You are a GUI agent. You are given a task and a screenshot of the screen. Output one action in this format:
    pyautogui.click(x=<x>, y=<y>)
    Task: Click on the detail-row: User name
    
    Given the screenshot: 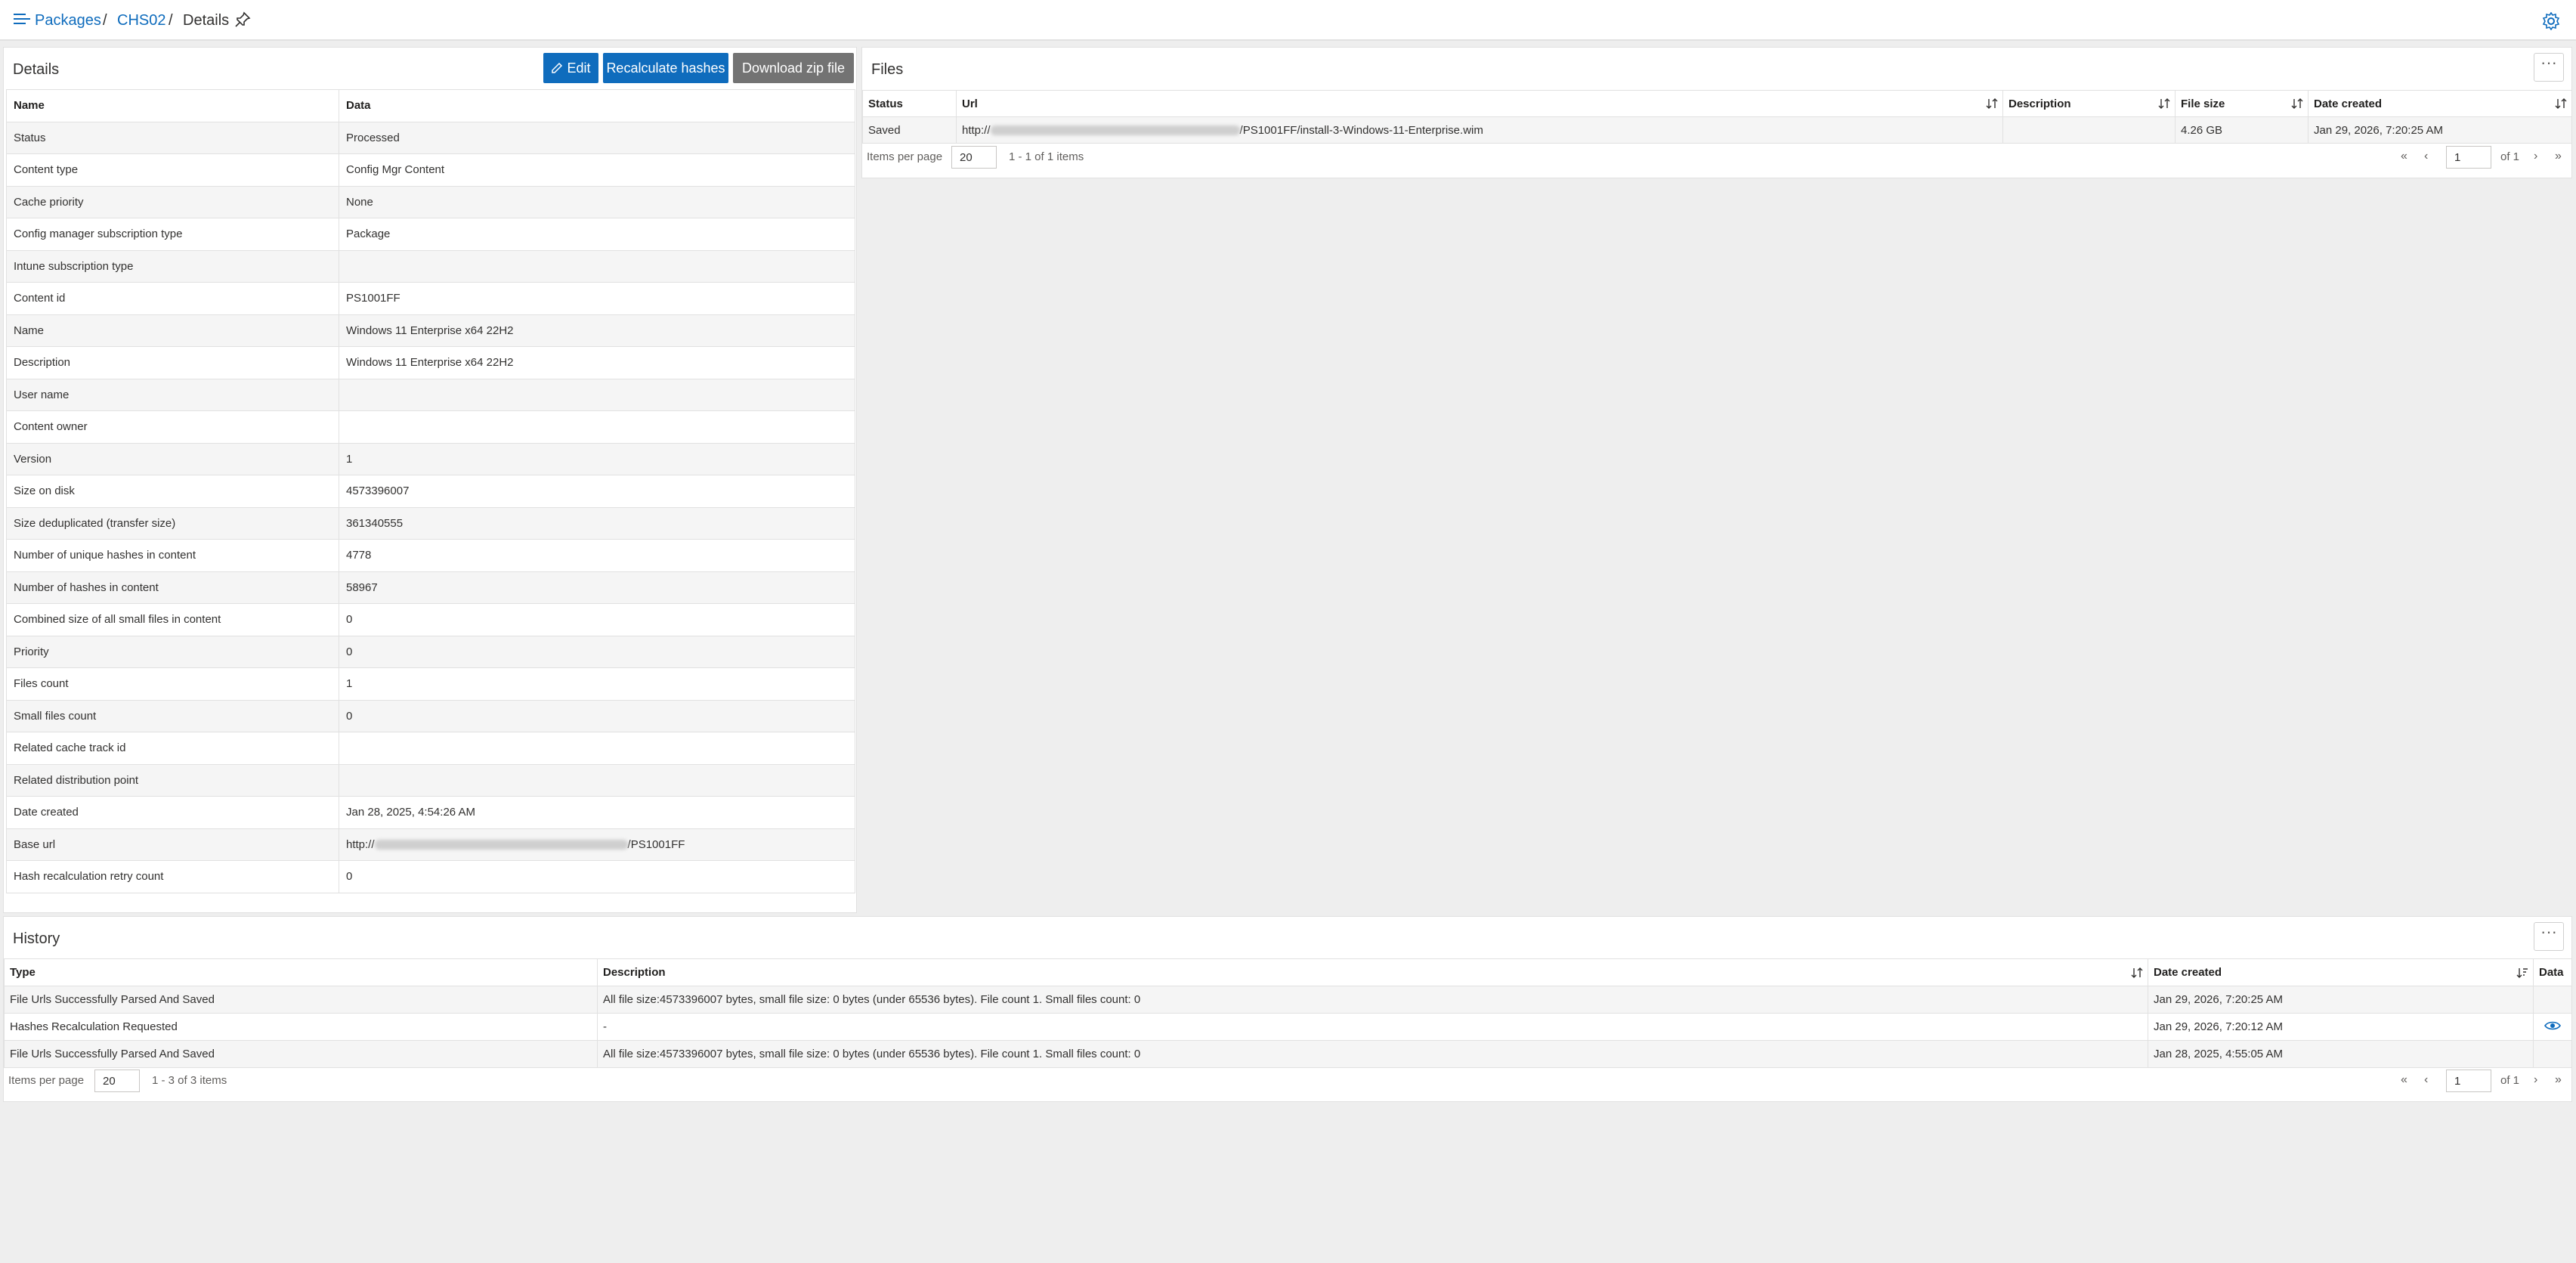 What is the action you would take?
    pyautogui.click(x=430, y=394)
    